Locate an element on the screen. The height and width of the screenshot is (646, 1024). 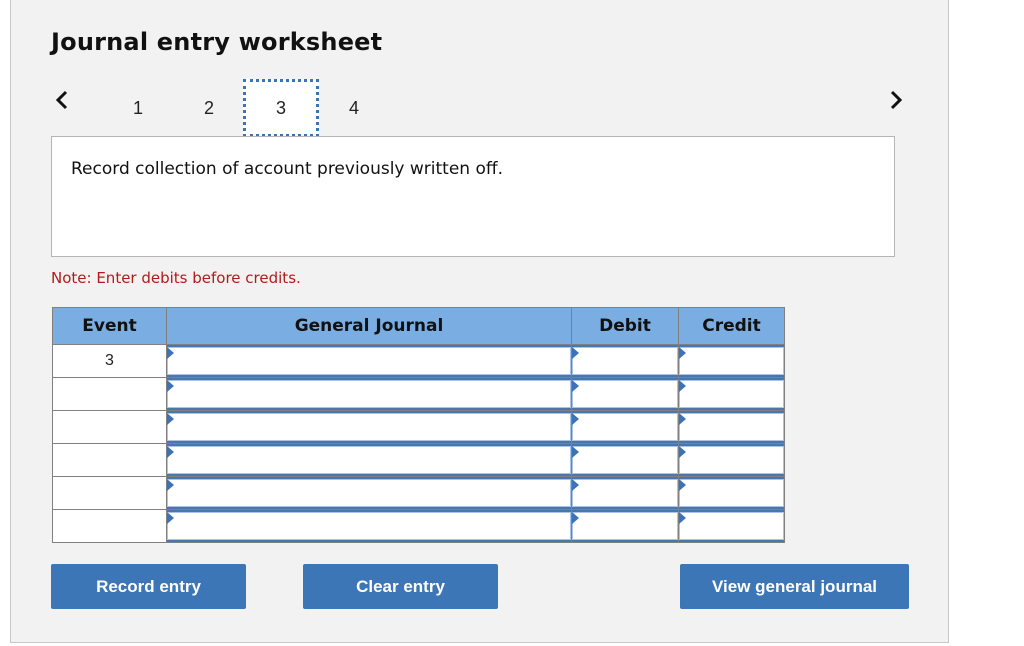
step-tab-label: 3 is located at coordinates (280, 107).